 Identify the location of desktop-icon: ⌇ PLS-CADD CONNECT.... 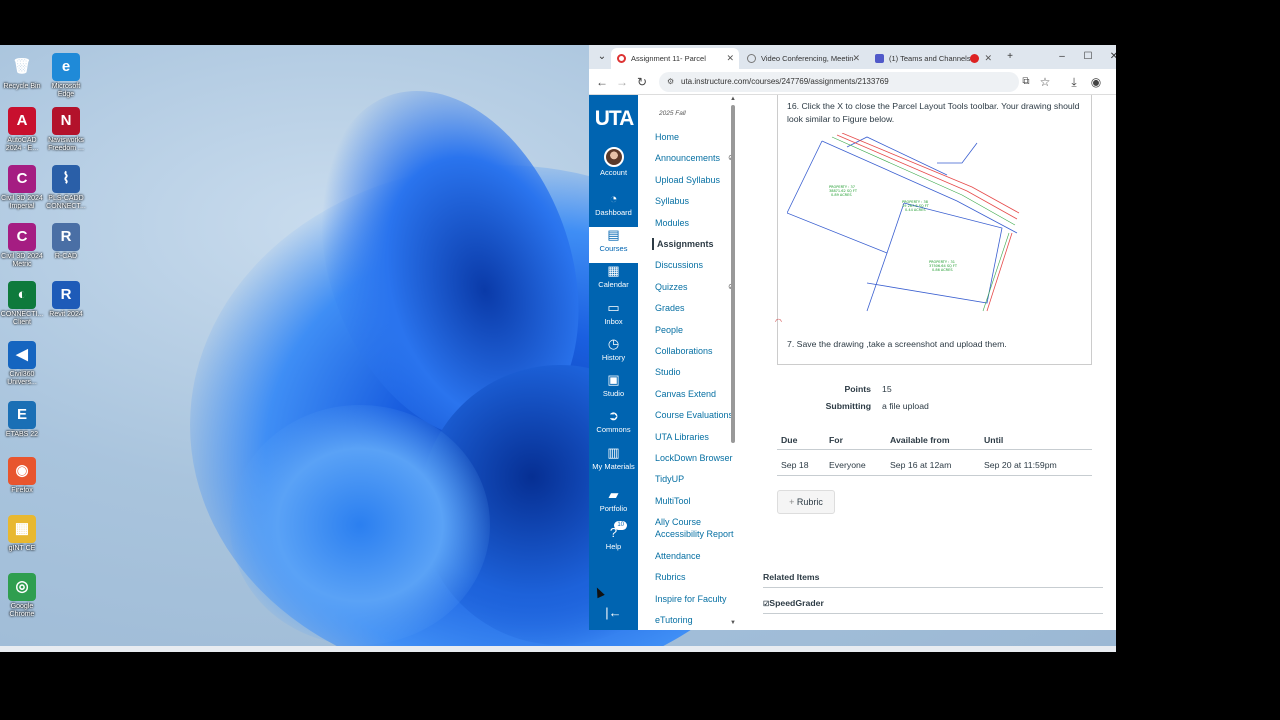
(66, 188).